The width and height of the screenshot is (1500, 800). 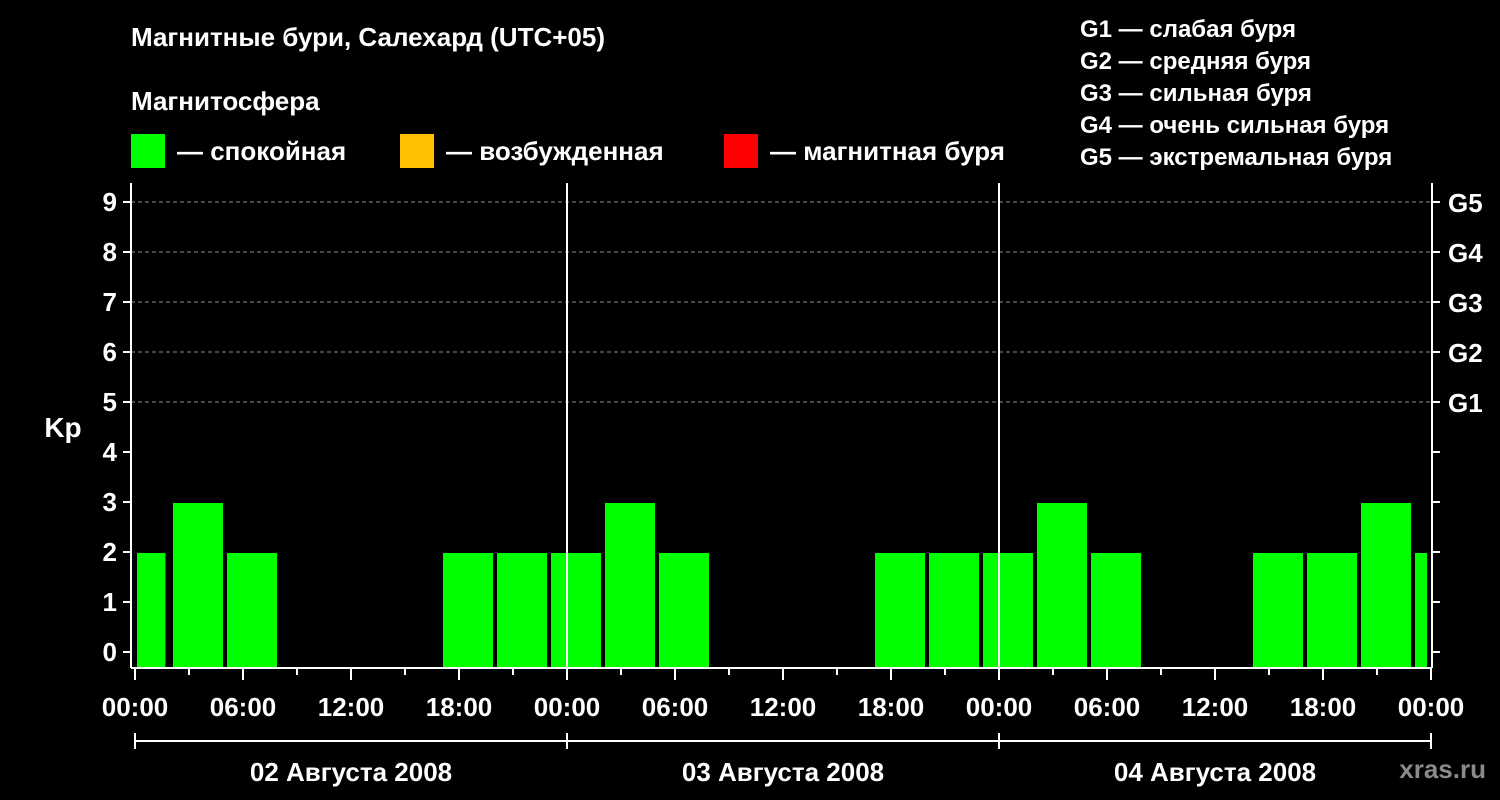 What do you see at coordinates (135, 707) in the screenshot?
I see `x-tick-label-0: 00:00` at bounding box center [135, 707].